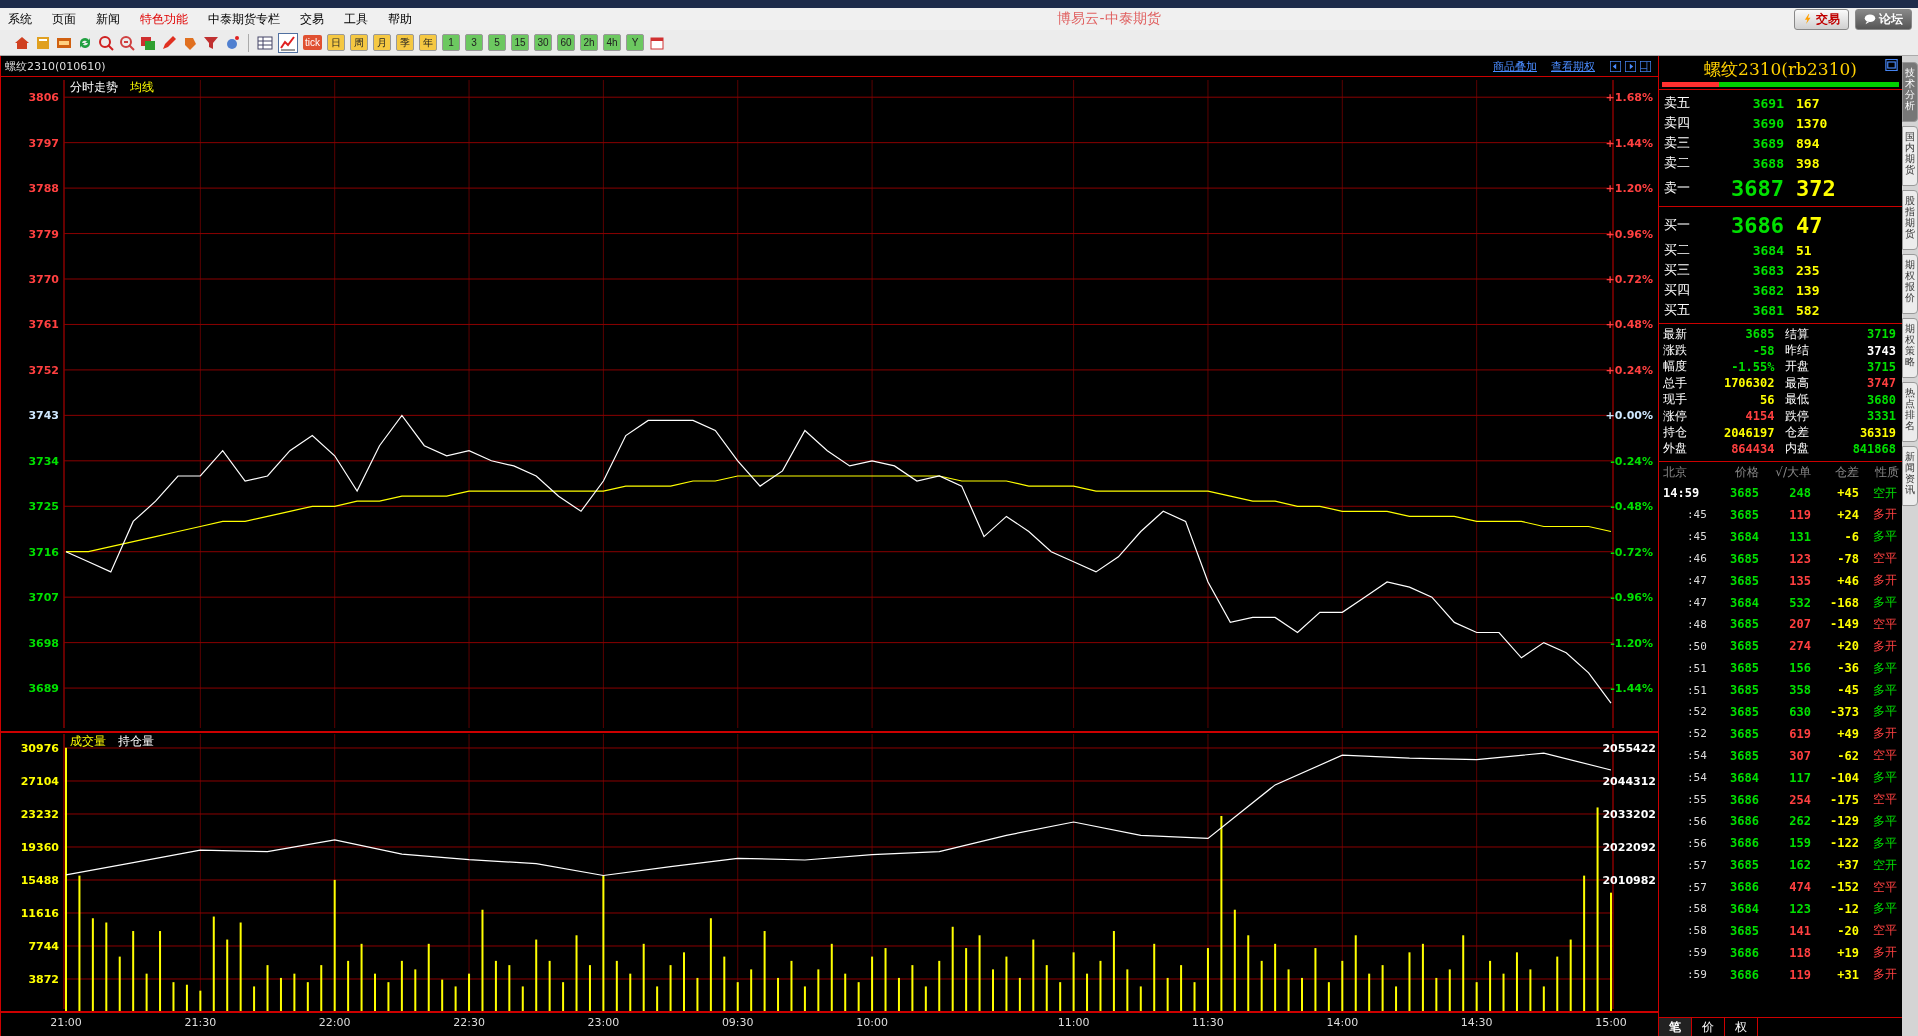 This screenshot has height=1036, width=1918. I want to click on zoom-out-icon, so click(127, 42).